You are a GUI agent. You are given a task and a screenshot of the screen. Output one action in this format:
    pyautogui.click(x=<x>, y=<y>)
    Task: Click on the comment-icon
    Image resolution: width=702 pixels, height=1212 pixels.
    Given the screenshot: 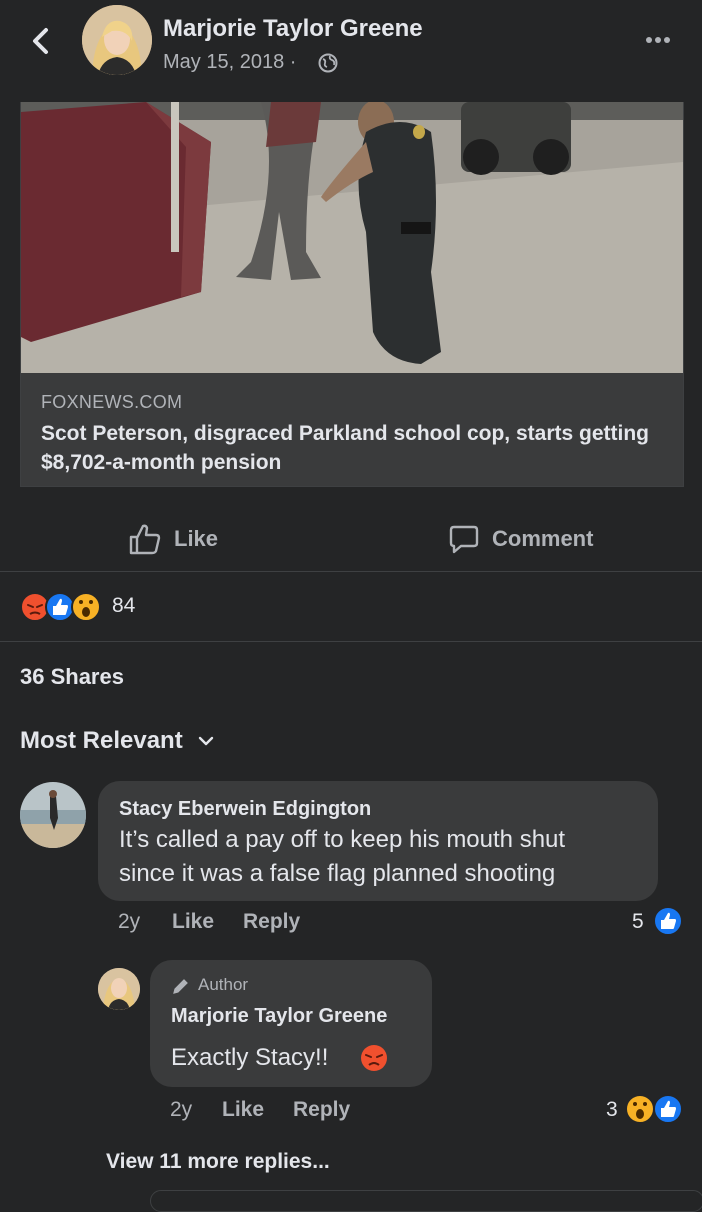 What is the action you would take?
    pyautogui.click(x=464, y=539)
    